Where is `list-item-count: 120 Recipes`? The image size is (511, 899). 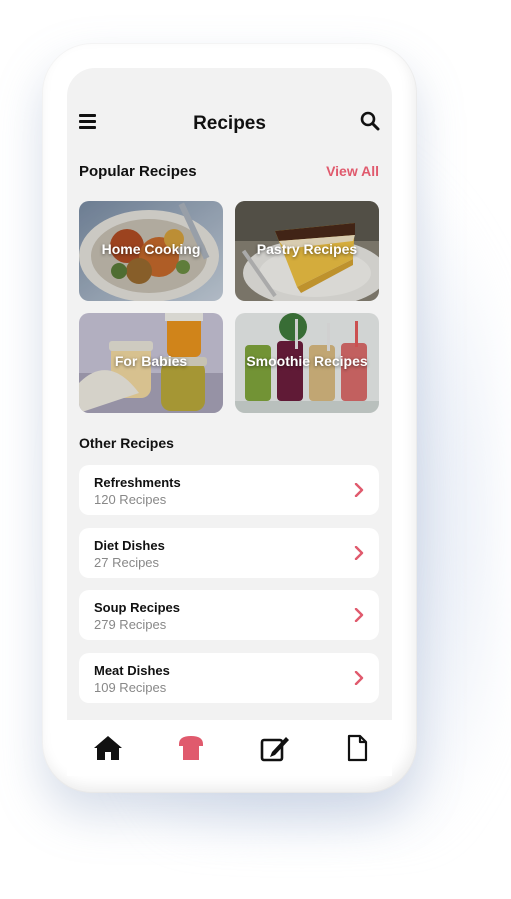
list-item-count: 120 Recipes is located at coordinates (130, 499).